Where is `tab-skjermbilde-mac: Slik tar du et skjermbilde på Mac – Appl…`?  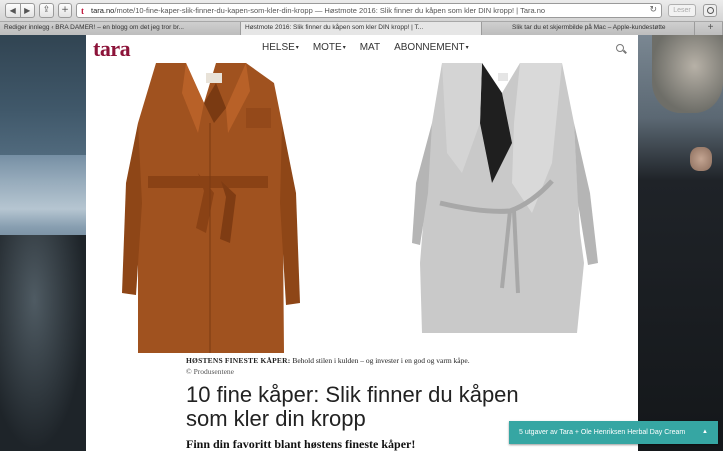 tab-skjermbilde-mac: Slik tar du et skjermbilde på Mac – Appl… is located at coordinates (588, 28).